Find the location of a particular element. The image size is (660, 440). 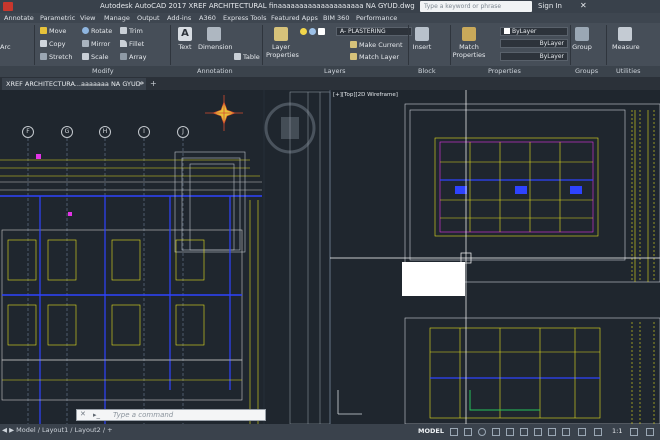

make-current-button: Make Current is located at coordinates (376, 45).